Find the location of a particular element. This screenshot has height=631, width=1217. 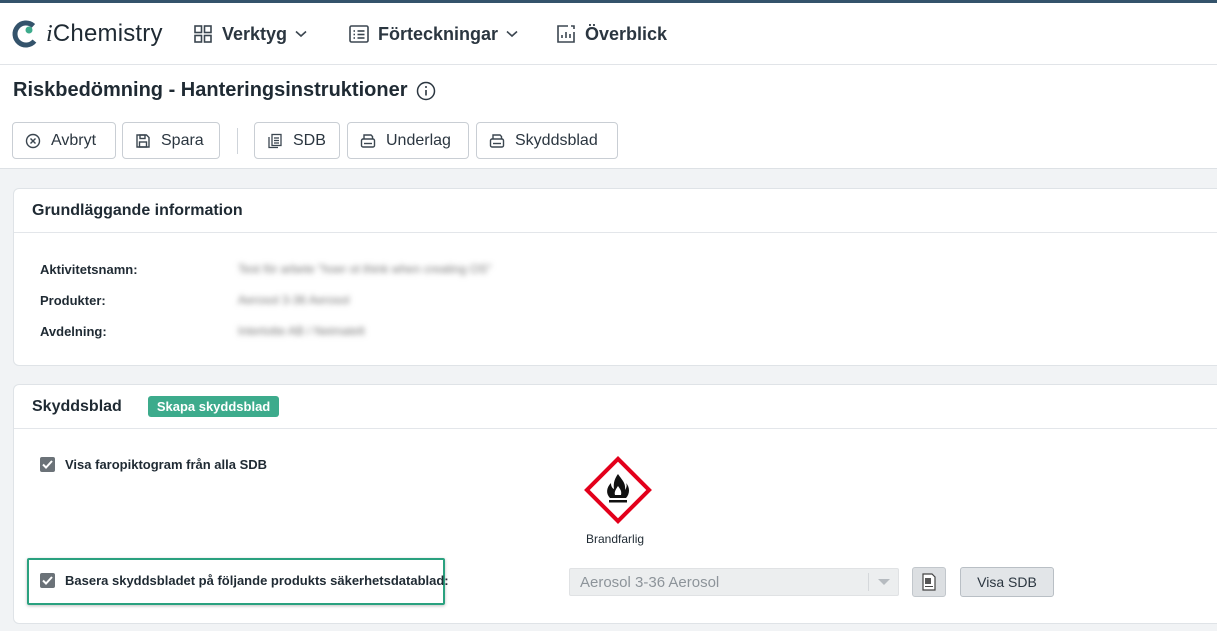

list-icon is located at coordinates (359, 34).